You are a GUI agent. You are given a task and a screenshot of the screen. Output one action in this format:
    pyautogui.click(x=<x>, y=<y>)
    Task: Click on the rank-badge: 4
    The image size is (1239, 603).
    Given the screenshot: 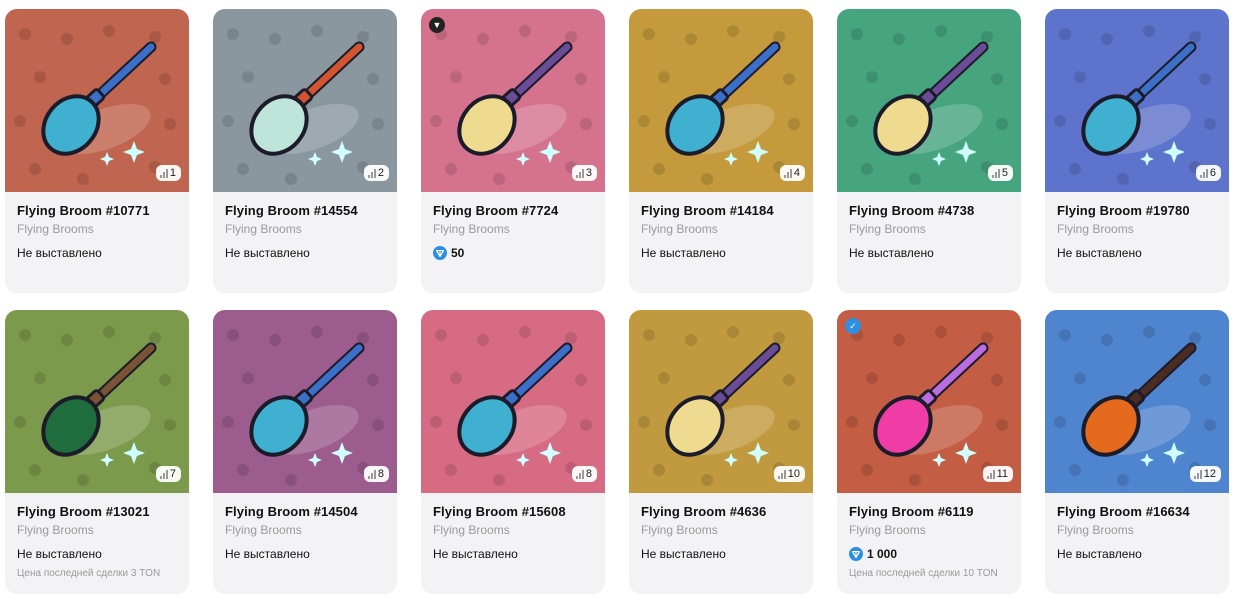 What is the action you would take?
    pyautogui.click(x=792, y=173)
    